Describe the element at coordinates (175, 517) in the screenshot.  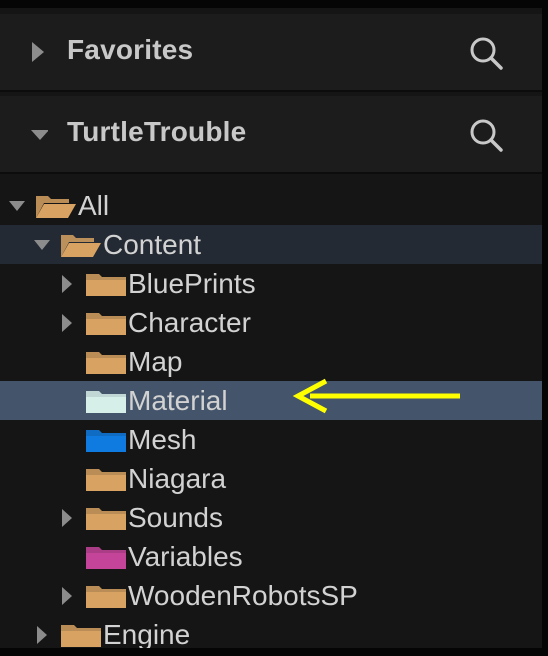
I see `tree-item-label: Sounds` at that location.